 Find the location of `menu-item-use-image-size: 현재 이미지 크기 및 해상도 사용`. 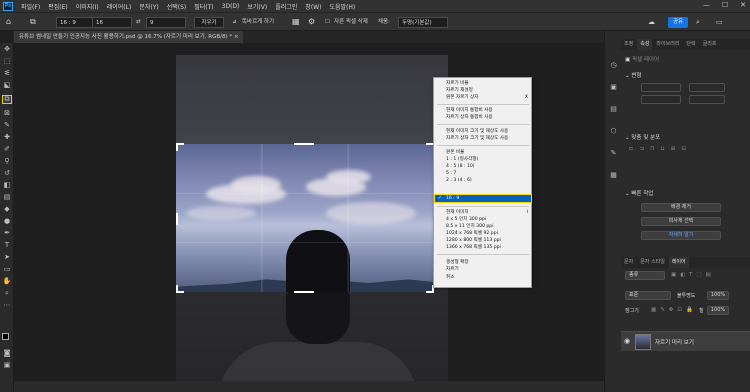

menu-item-use-image-size: 현재 이미지 크기 및 해상도 사용 is located at coordinates (483, 131).